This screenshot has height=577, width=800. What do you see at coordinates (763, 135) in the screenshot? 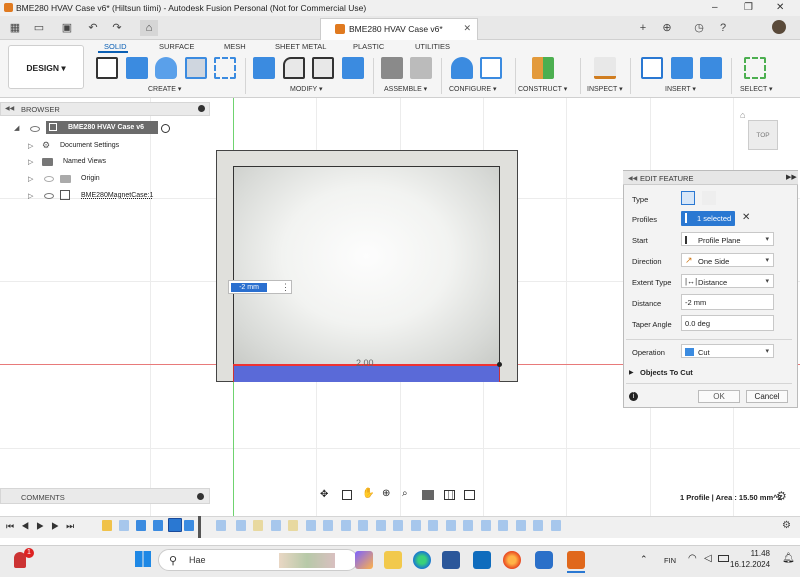
I see `viewcube: TOP` at bounding box center [763, 135].